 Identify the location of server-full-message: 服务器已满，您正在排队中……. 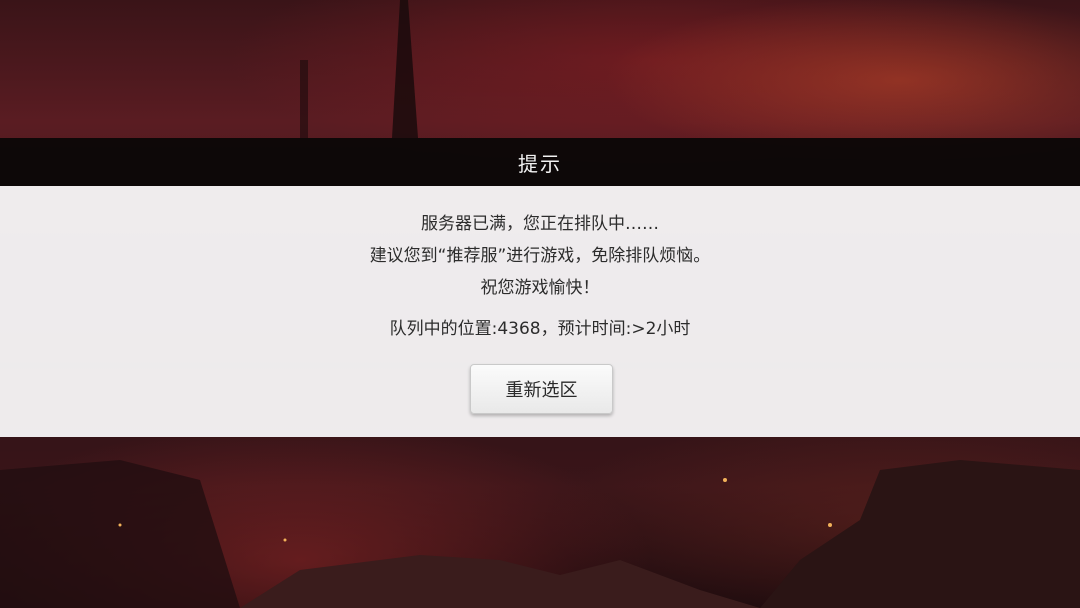
(540, 224).